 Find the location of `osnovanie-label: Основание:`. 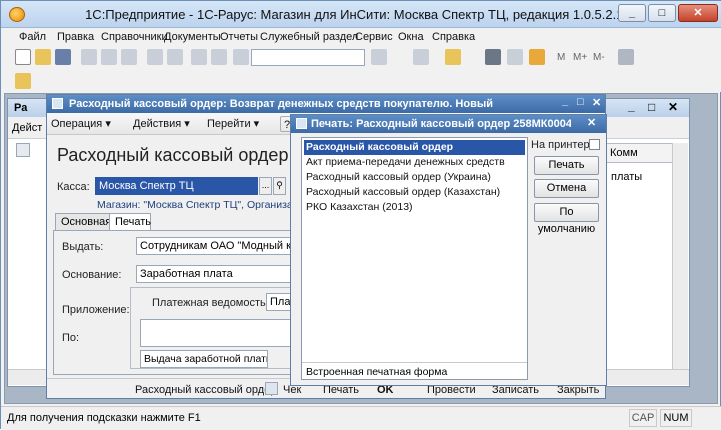

osnovanie-label: Основание: is located at coordinates (92, 275).